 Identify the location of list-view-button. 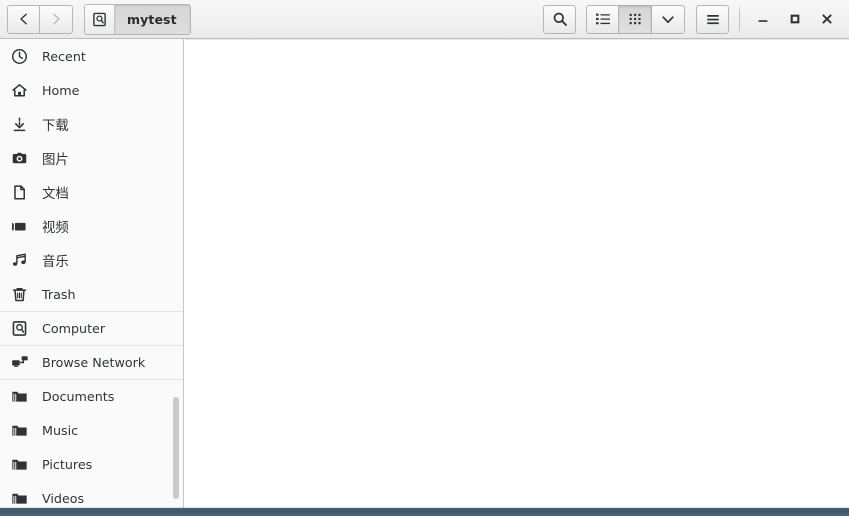
(602, 19).